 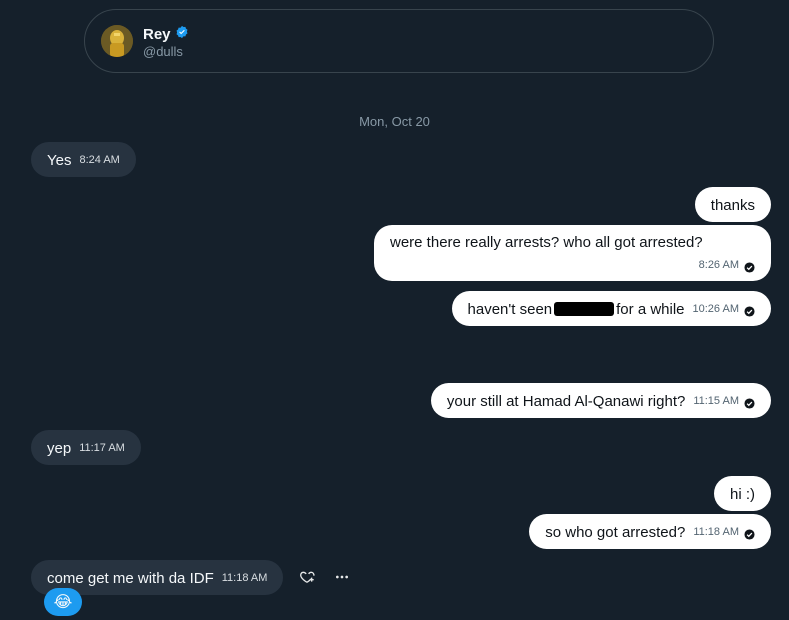 I want to click on react-icon, so click(x=307, y=577).